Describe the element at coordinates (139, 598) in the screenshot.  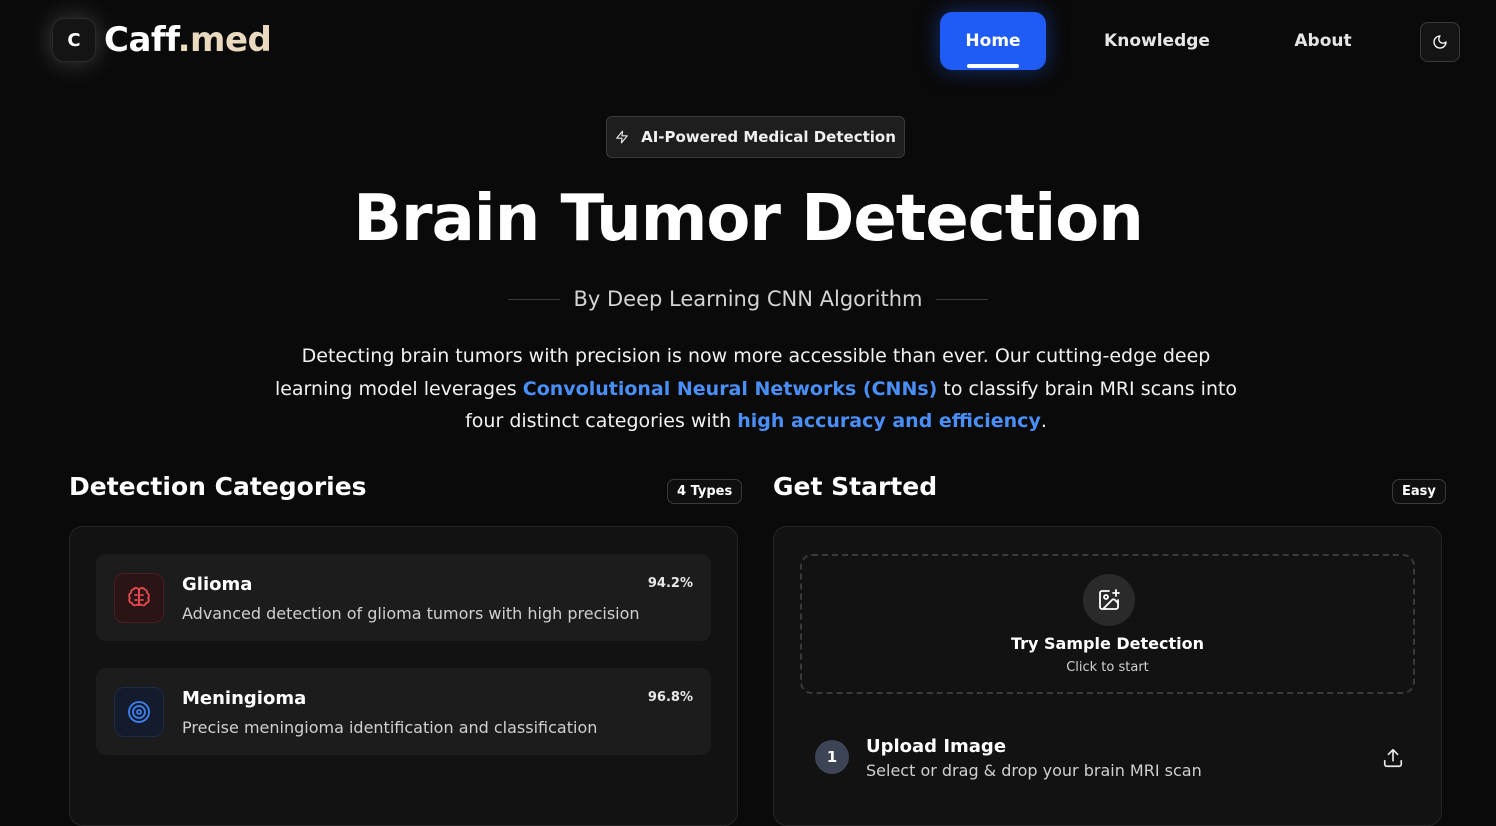
I see `brain-icon` at that location.